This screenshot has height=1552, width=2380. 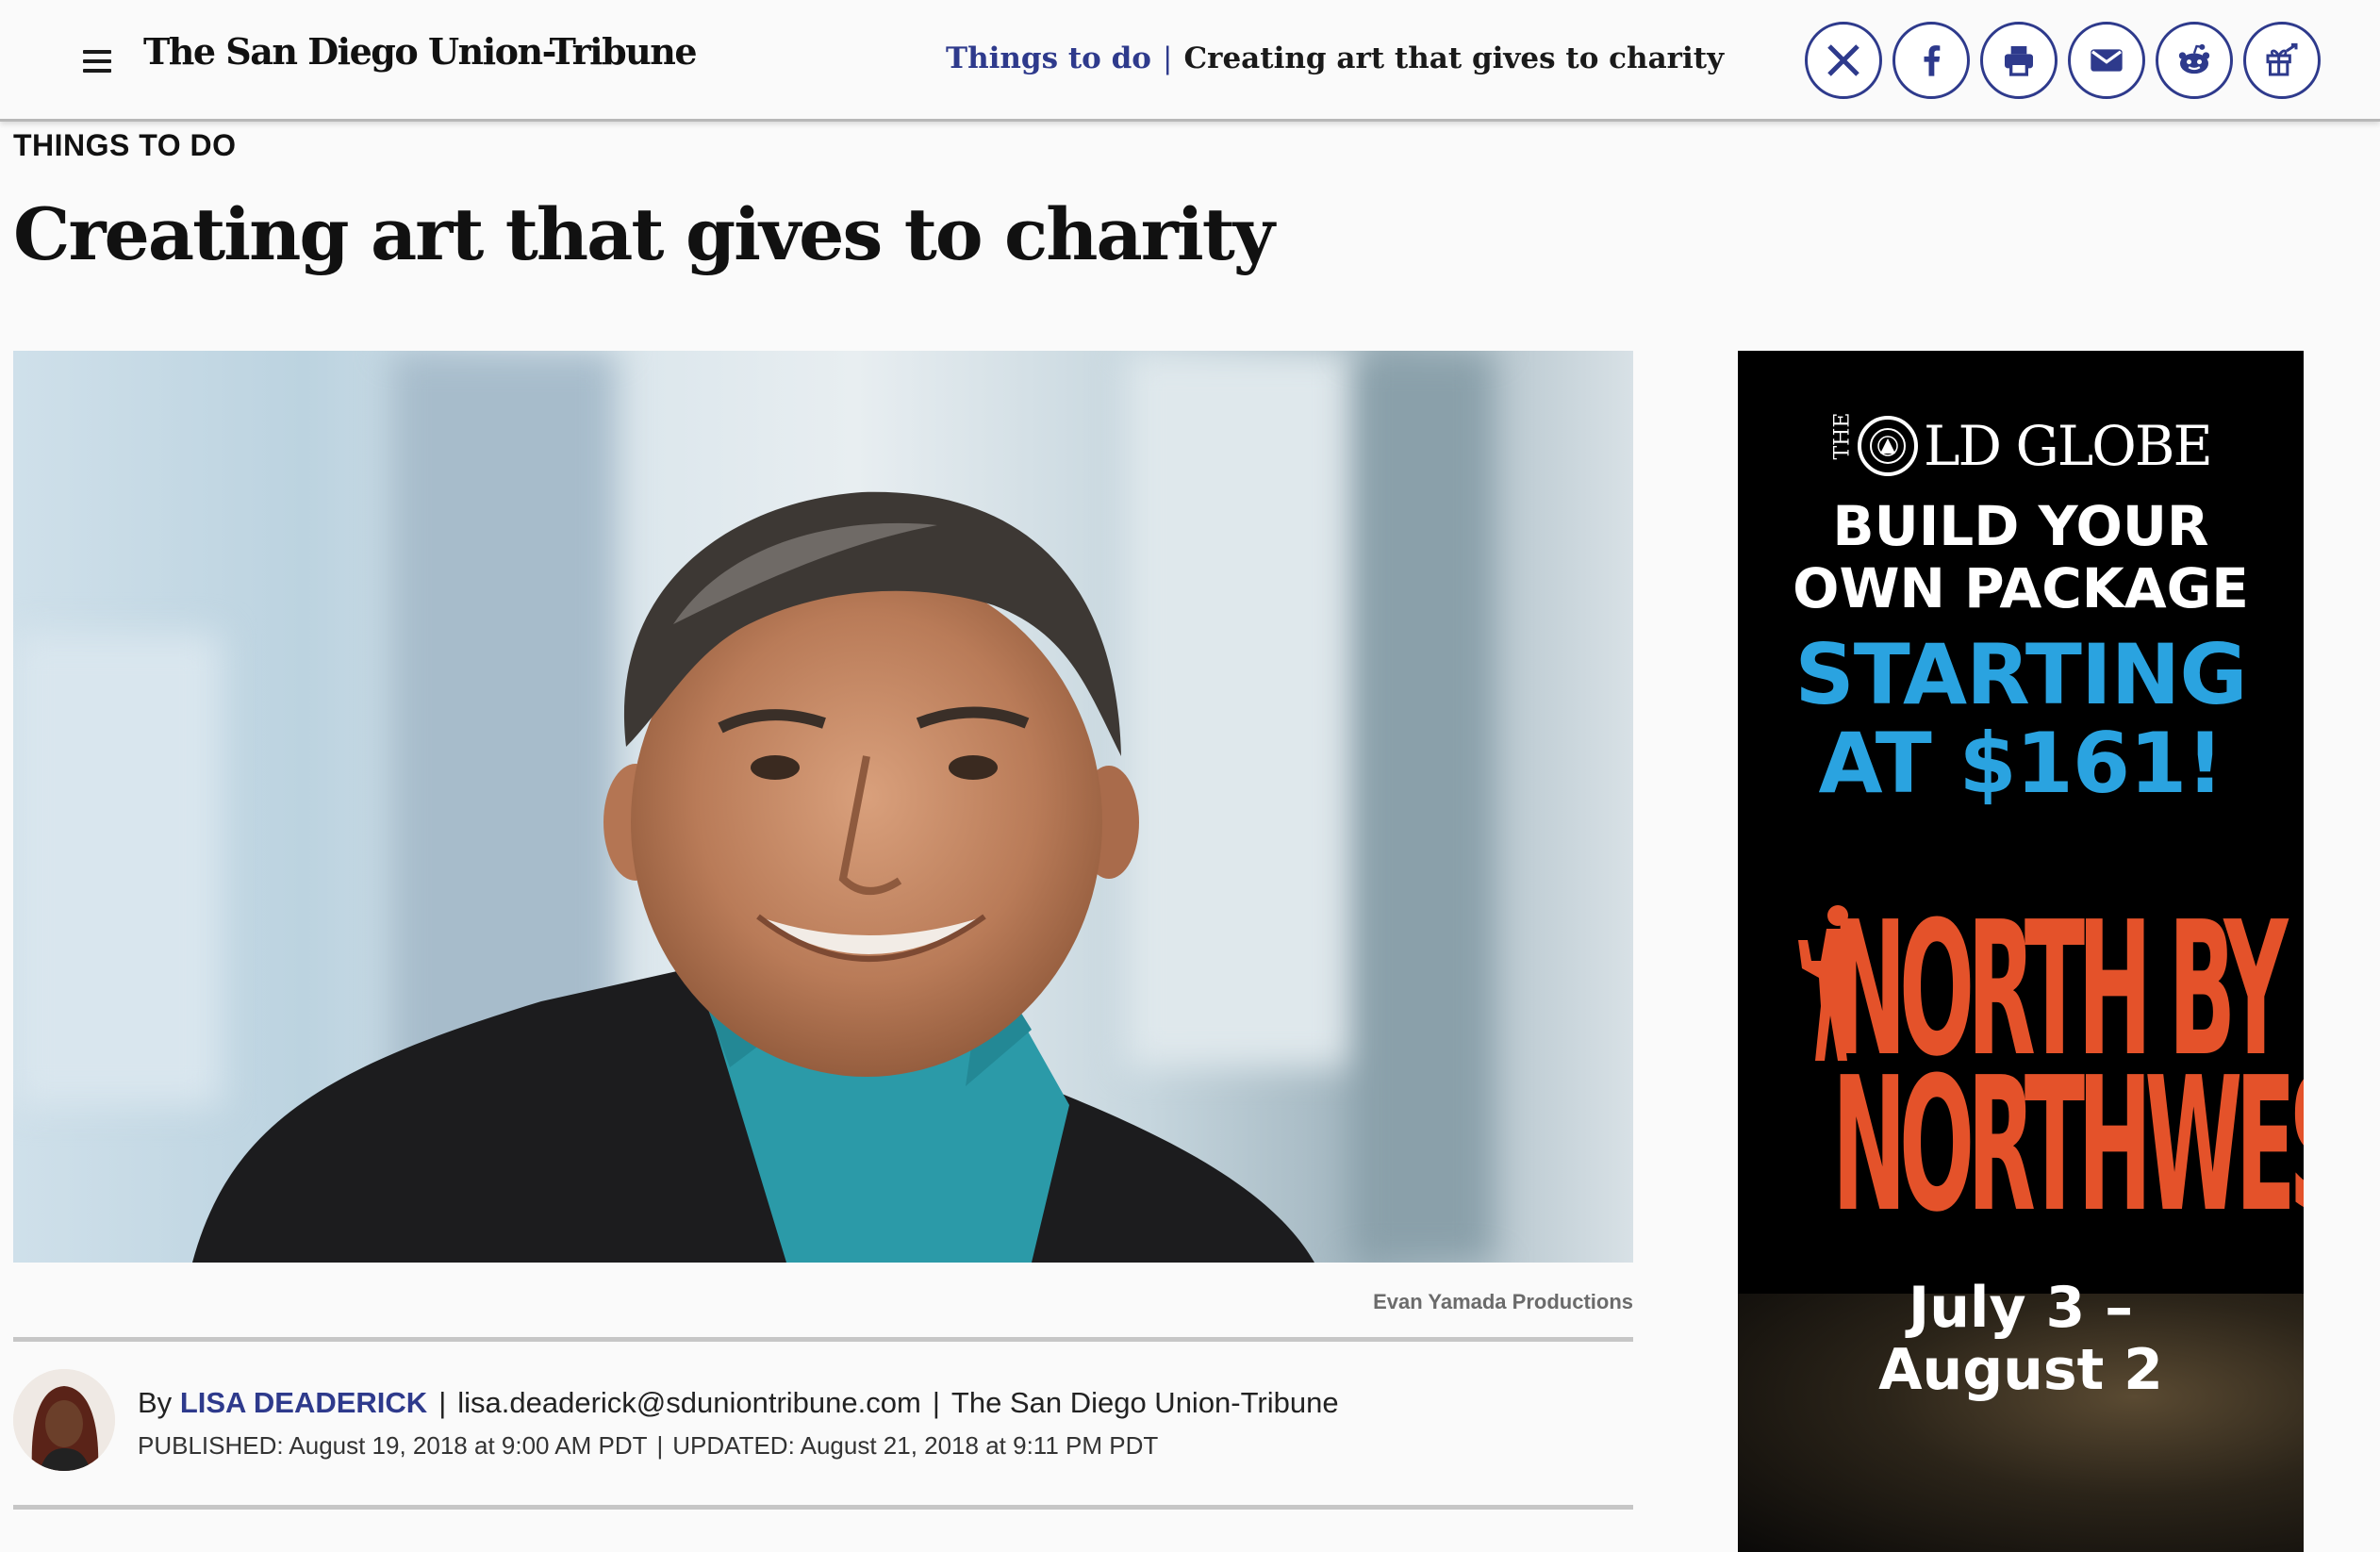 I want to click on menu-icon, so click(x=97, y=61).